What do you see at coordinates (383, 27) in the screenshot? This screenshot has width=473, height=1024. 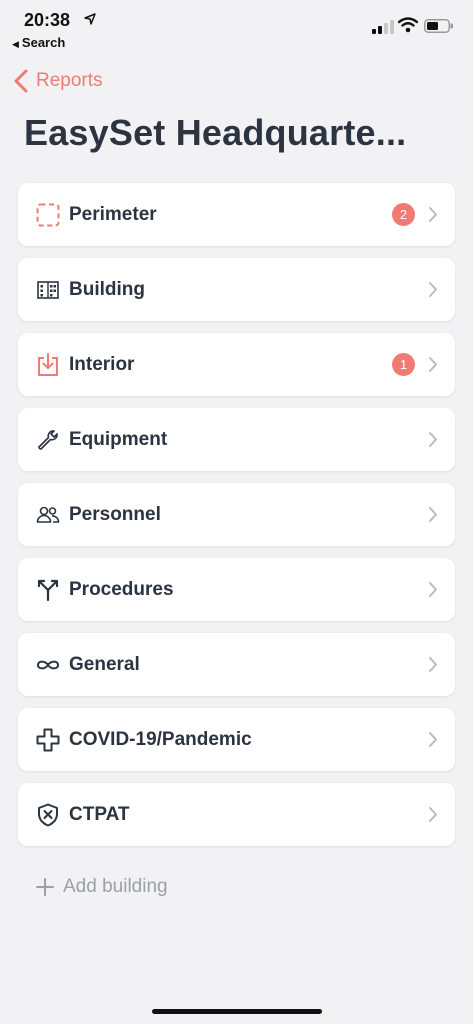 I see `cellular-signal-icon` at bounding box center [383, 27].